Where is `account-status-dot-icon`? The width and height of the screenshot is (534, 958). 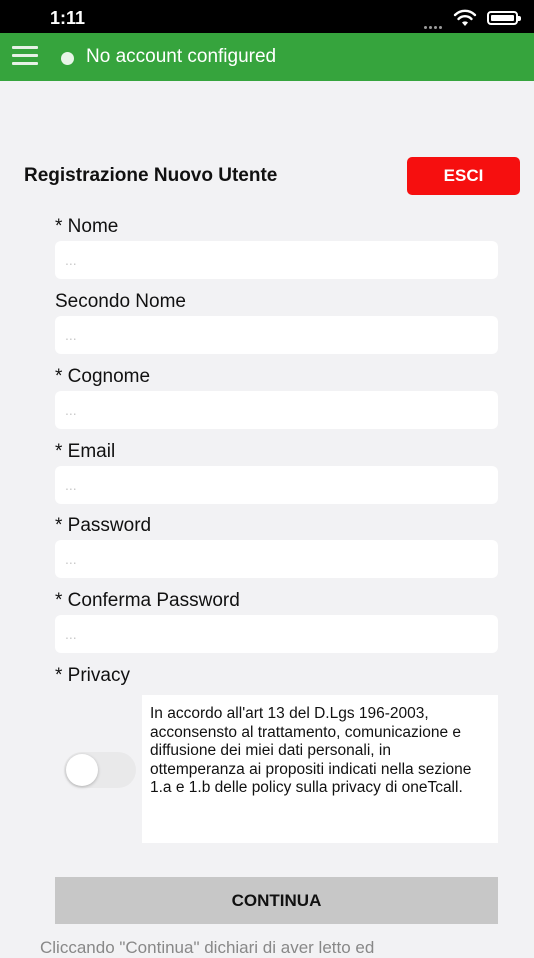
account-status-dot-icon is located at coordinates (67, 58).